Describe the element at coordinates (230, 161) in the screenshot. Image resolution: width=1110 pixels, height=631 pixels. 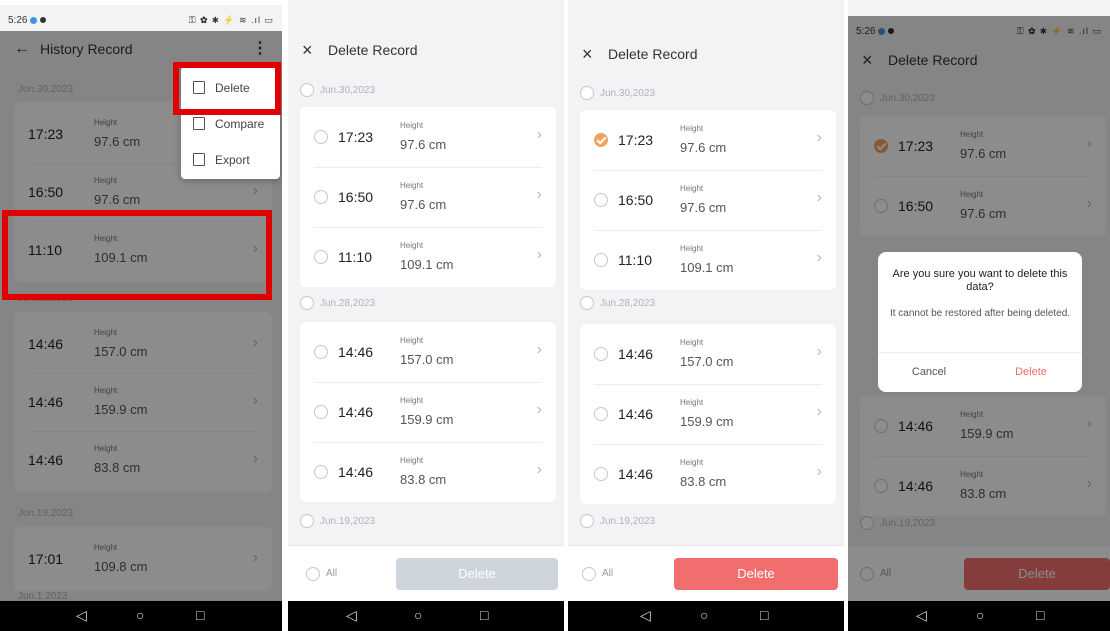
I see `menu-item-export: Export` at that location.